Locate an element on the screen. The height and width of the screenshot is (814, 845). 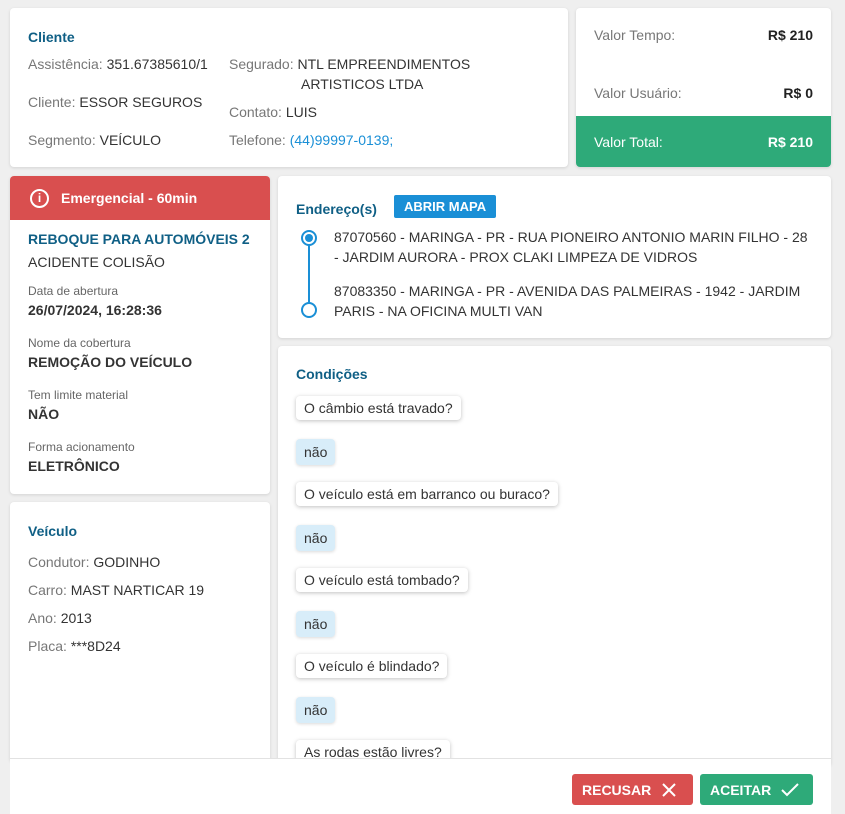
valor-tempo-row: Valor Tempo: R$ 210 is located at coordinates (703, 35).